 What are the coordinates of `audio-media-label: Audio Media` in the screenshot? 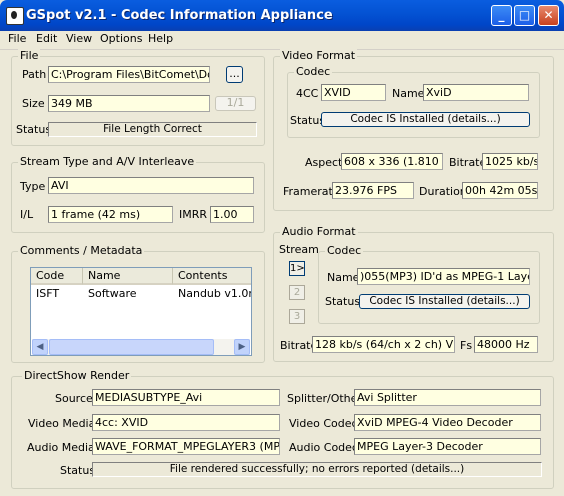 It's located at (61, 447).